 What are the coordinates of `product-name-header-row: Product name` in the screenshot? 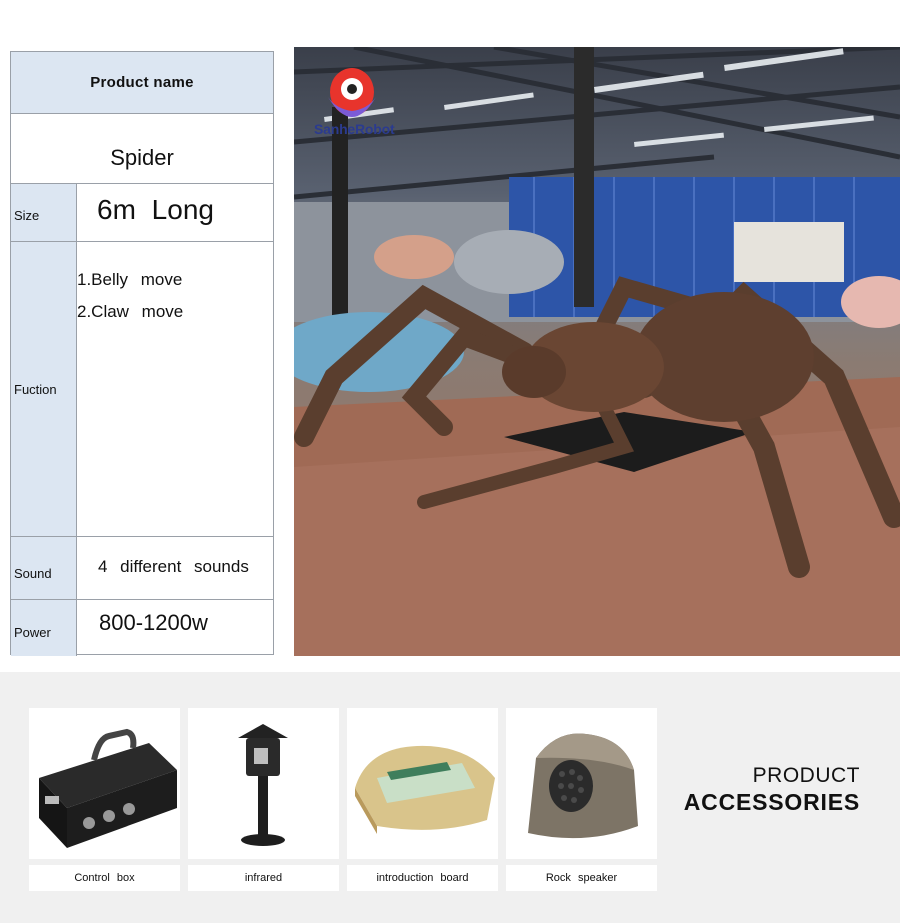 It's located at (142, 83).